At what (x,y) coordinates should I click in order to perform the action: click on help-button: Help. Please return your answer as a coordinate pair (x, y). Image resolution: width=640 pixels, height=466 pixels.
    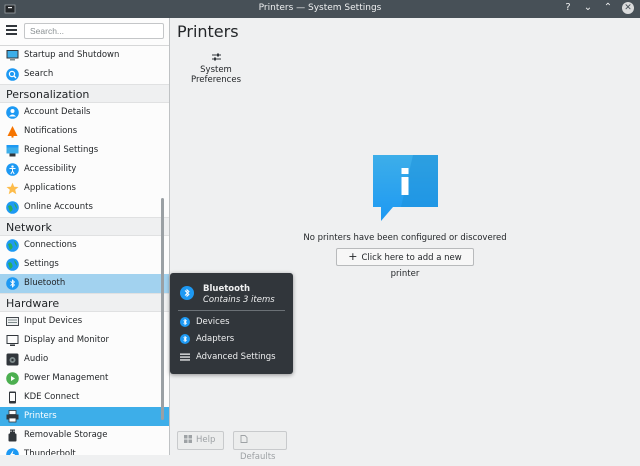
    Looking at the image, I should click on (200, 440).